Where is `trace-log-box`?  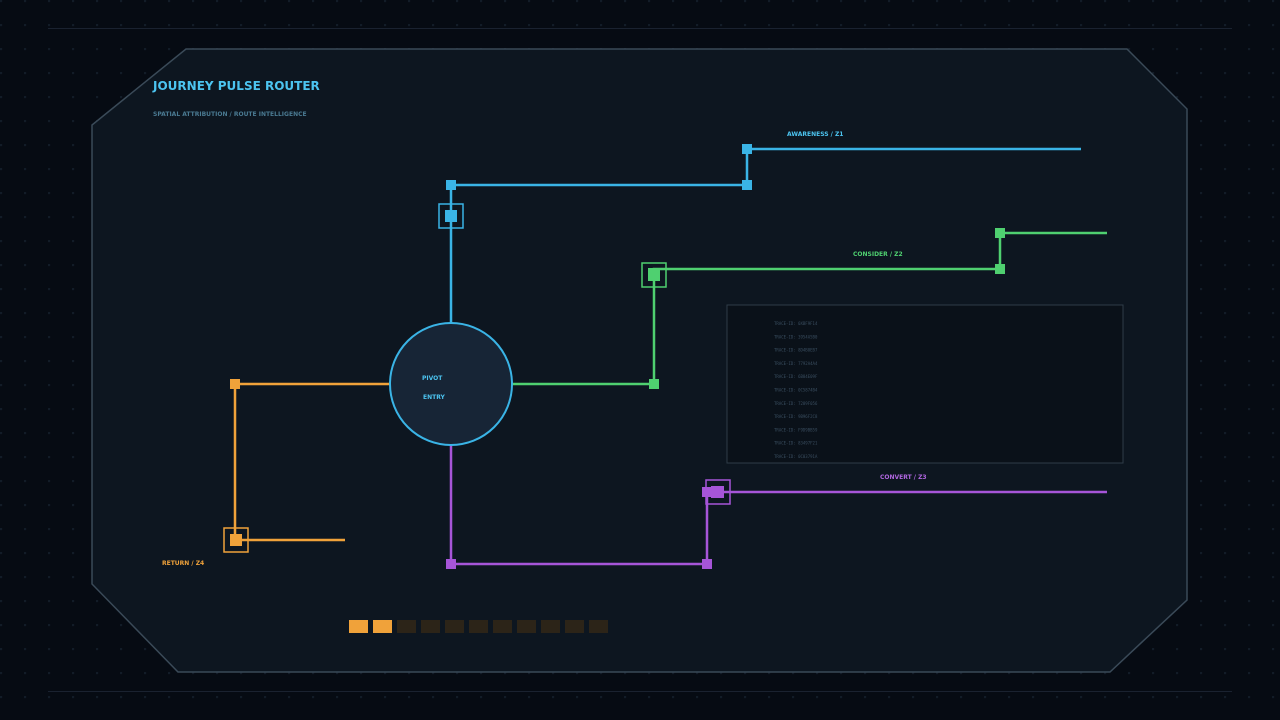
trace-log-box is located at coordinates (925, 384).